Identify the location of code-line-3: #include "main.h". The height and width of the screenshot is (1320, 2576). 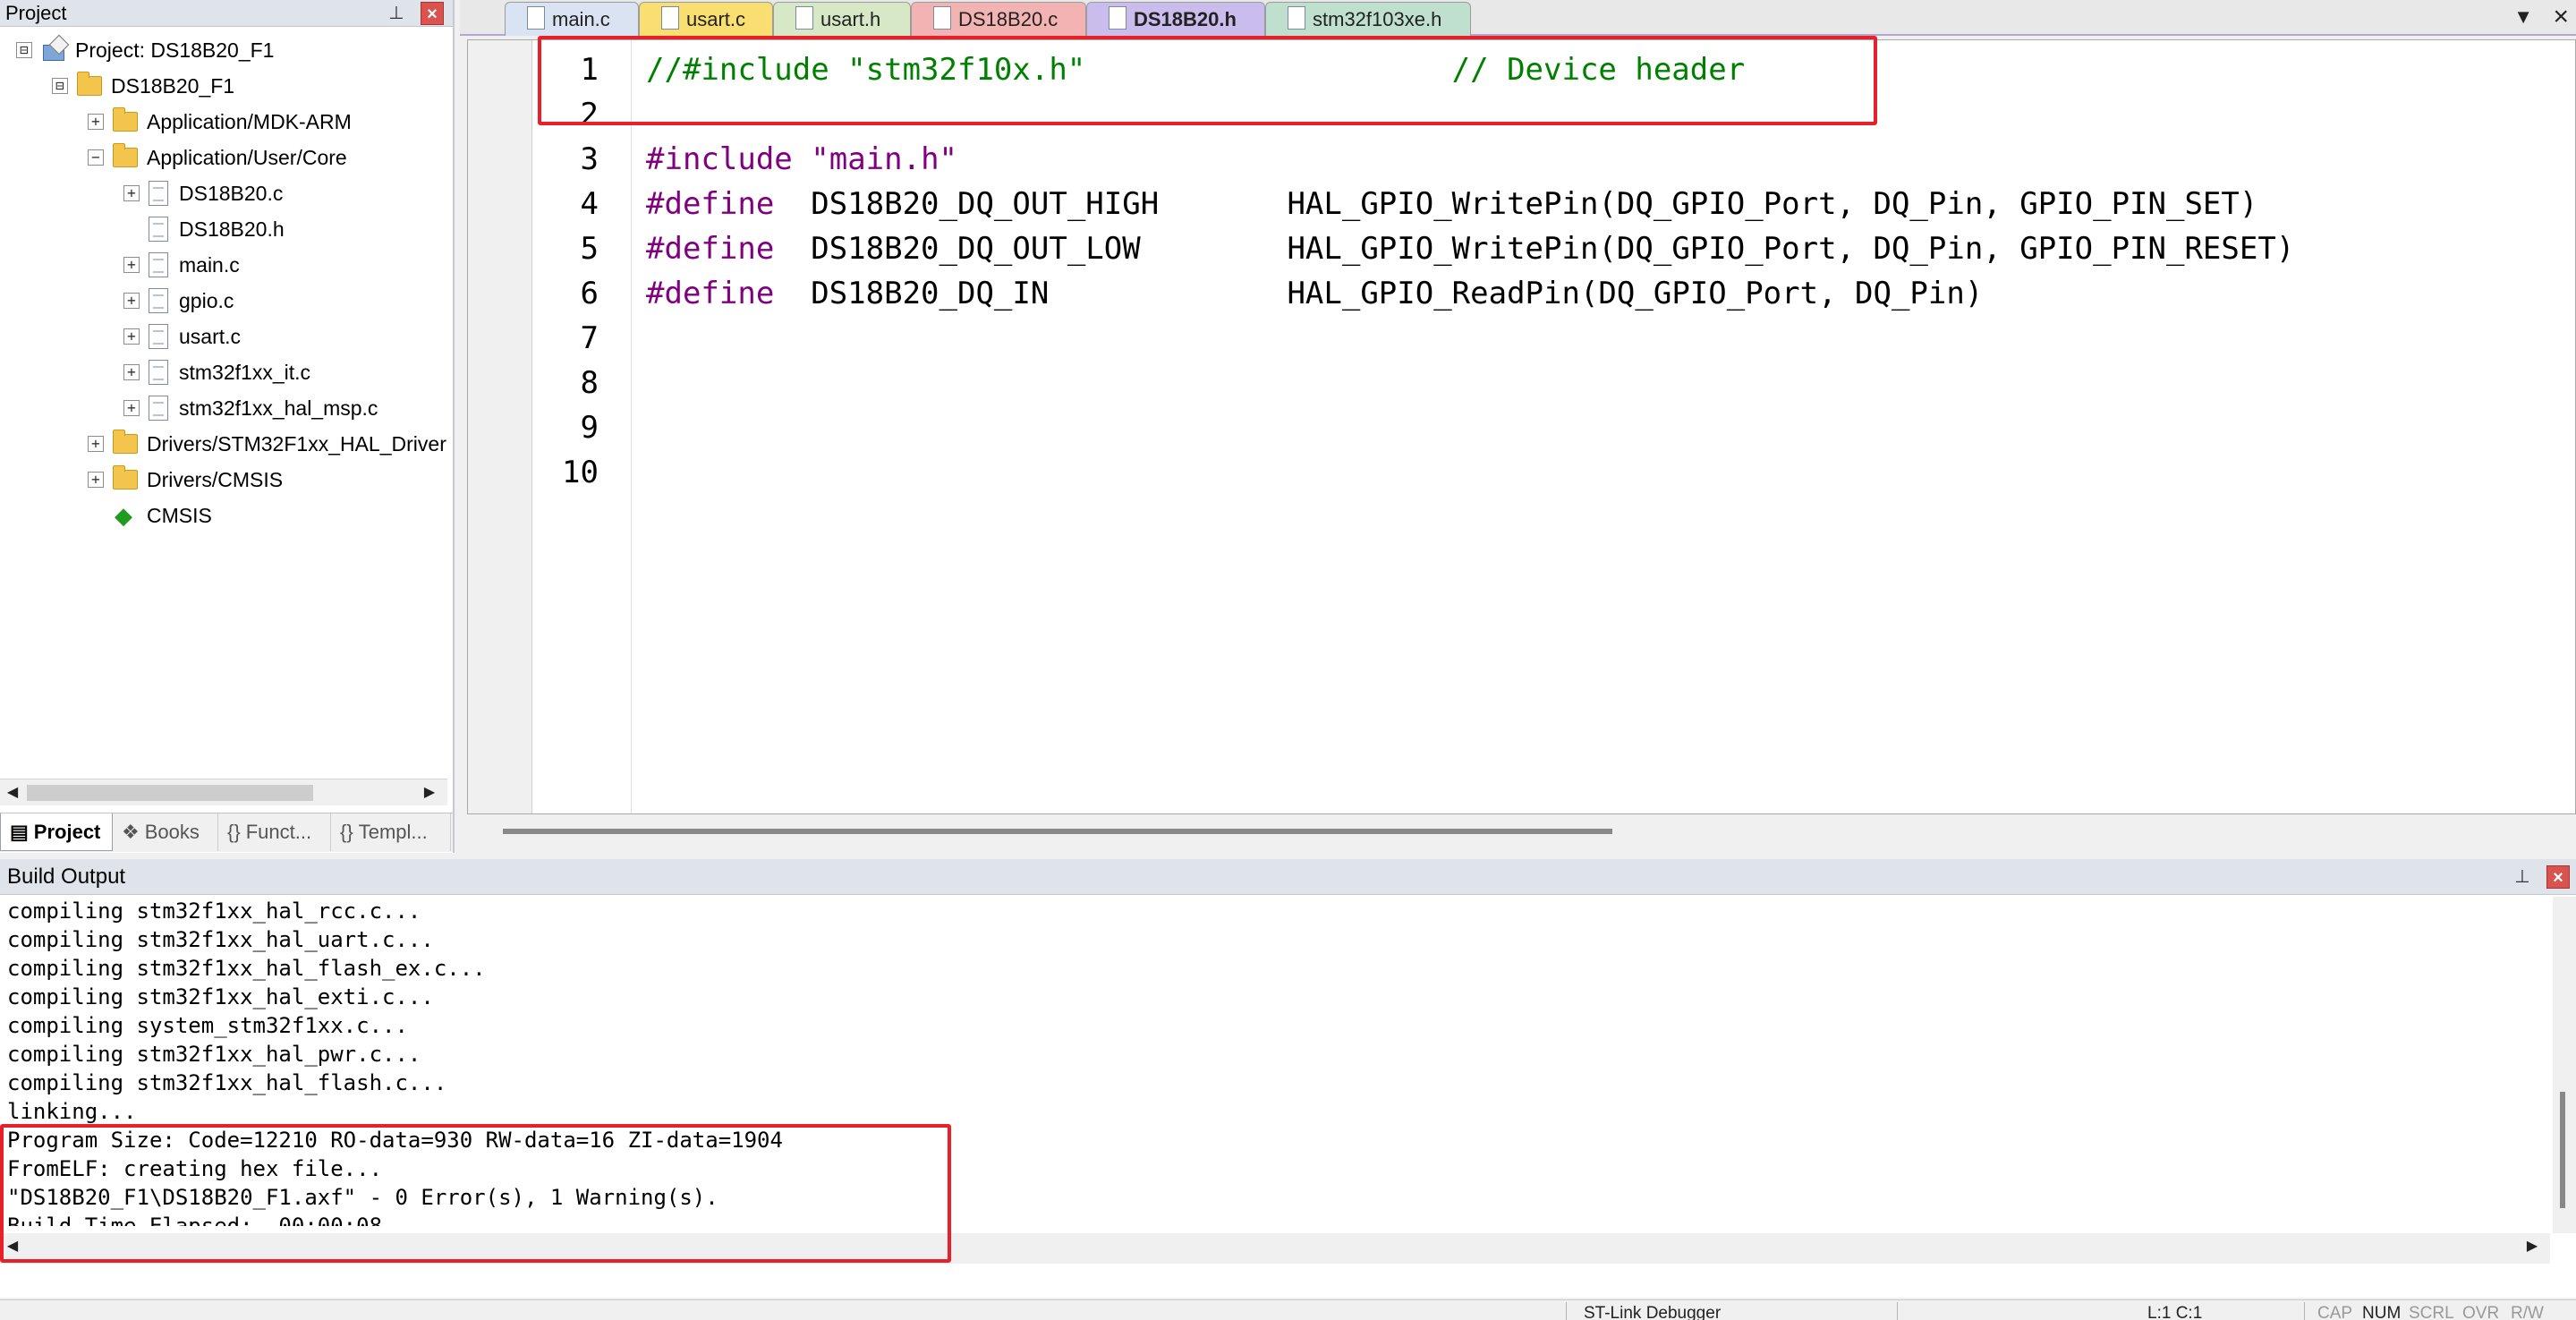
(801, 159).